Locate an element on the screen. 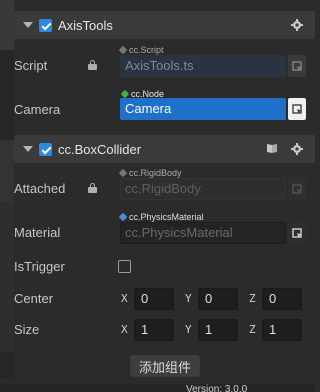 The width and height of the screenshot is (320, 392). size-z-input: 1 is located at coordinates (282, 330).